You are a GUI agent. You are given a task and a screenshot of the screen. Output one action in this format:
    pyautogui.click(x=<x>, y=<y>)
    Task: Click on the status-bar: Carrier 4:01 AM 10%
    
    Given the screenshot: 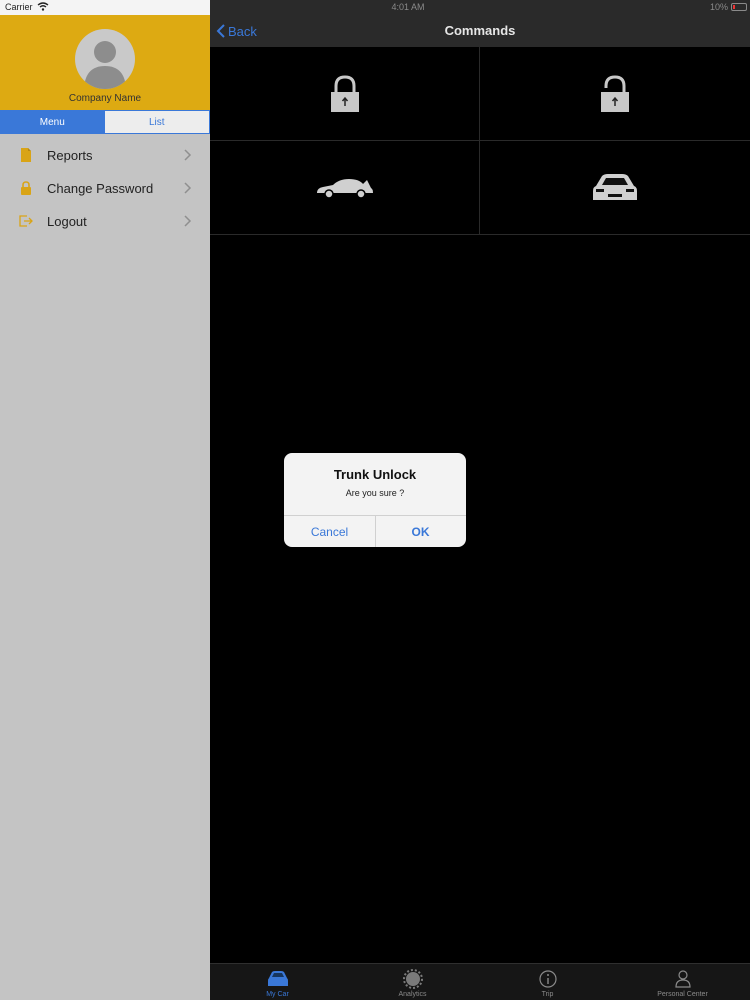 What is the action you would take?
    pyautogui.click(x=375, y=7)
    